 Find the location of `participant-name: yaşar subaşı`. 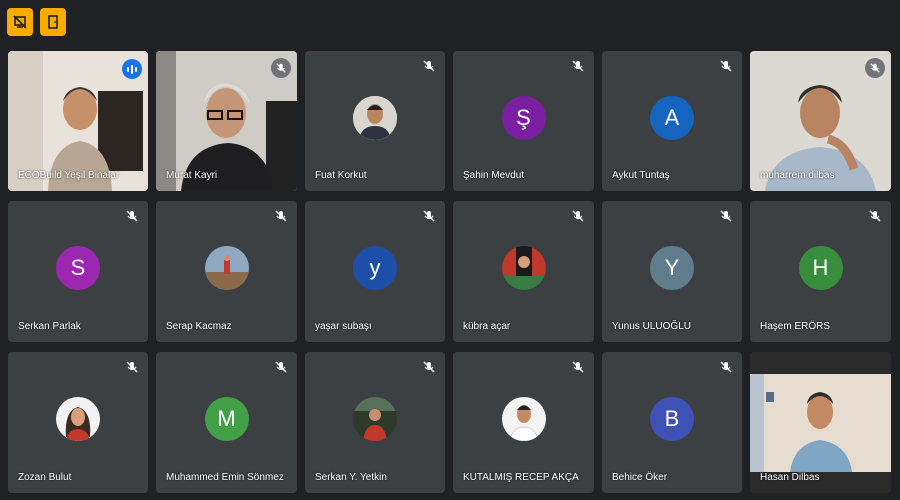

participant-name: yaşar subaşı is located at coordinates (343, 326).